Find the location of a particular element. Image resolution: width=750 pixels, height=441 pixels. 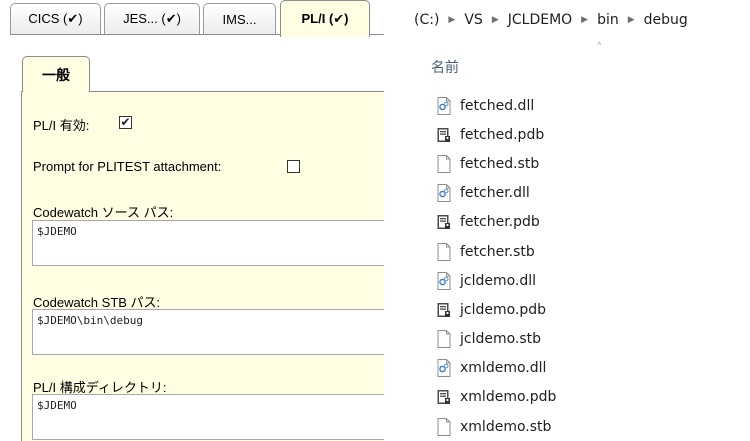

pli-enabled-checkbox: ✔ is located at coordinates (125, 122).